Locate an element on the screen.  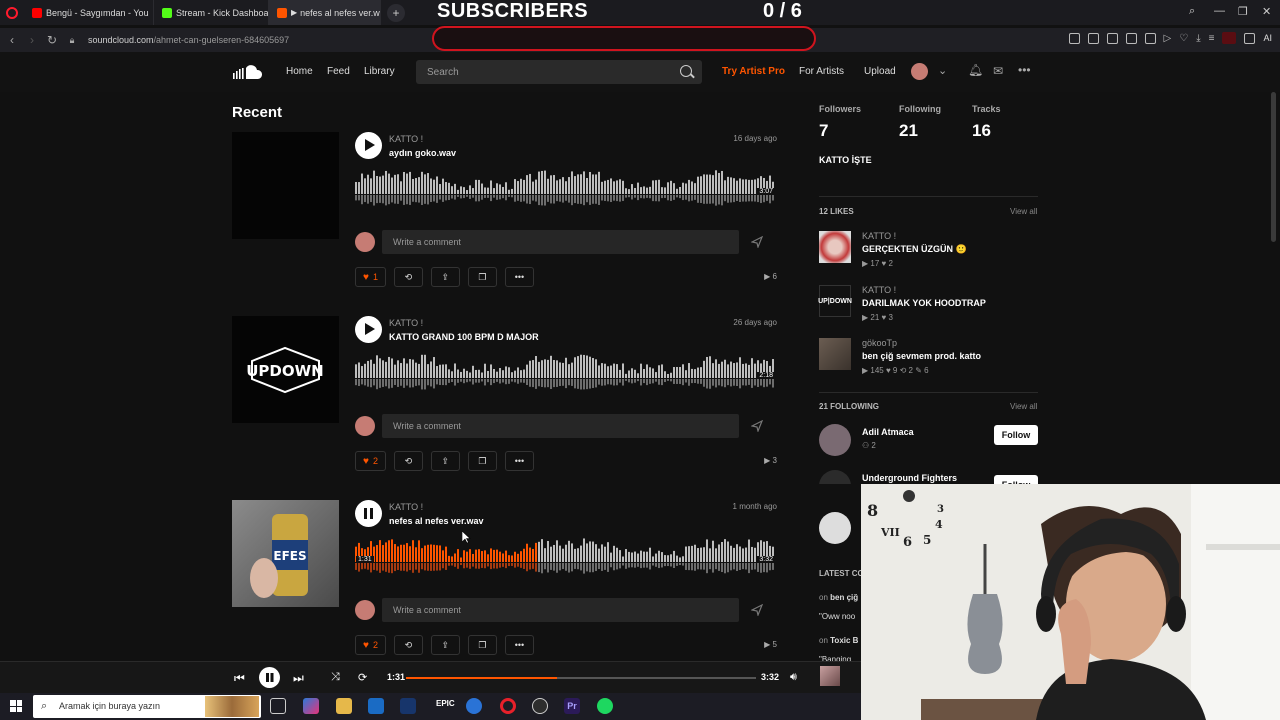
more-button: ••• is located at coordinates (519, 277).